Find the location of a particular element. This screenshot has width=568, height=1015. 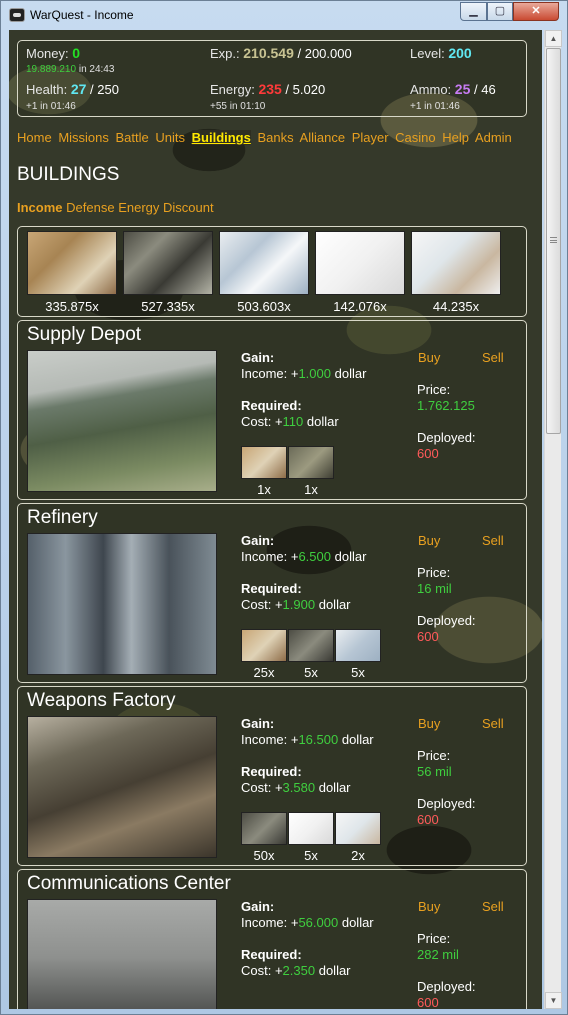

subnav-income: Income is located at coordinates (40, 207).